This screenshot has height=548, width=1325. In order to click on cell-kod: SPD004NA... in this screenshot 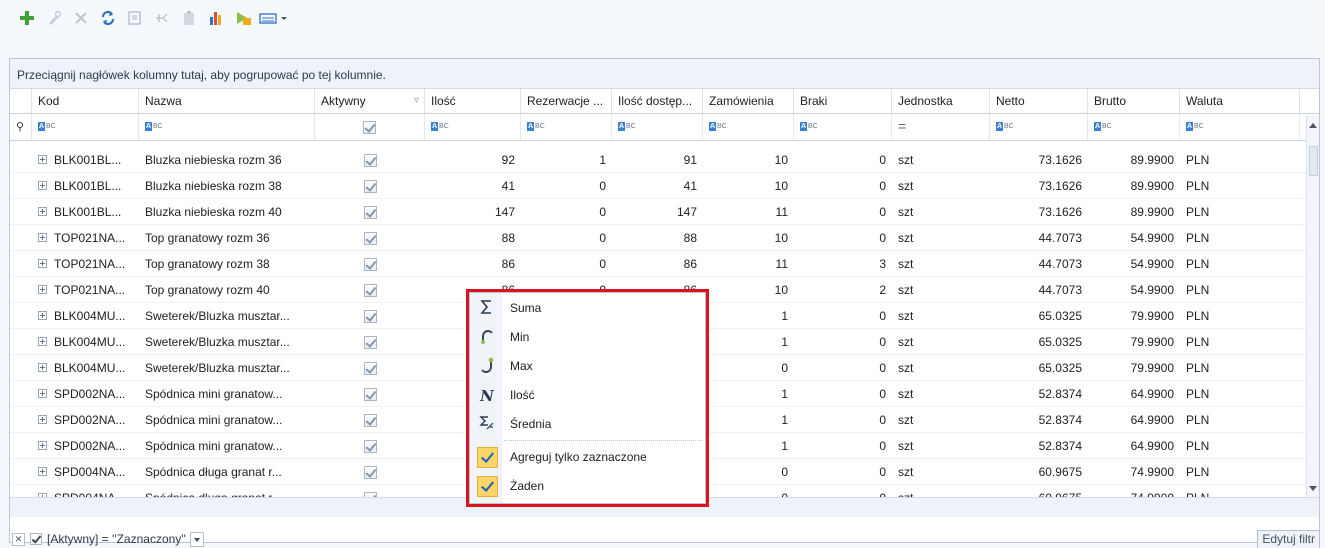, I will do `click(85, 472)`.